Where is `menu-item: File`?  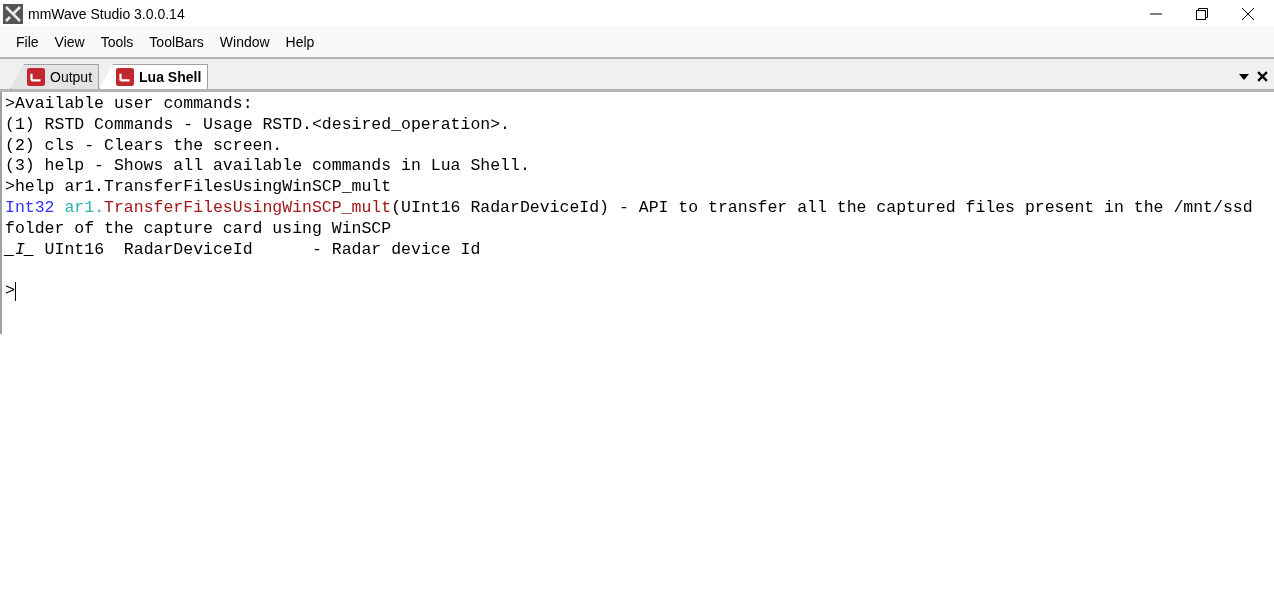 menu-item: File is located at coordinates (27, 42).